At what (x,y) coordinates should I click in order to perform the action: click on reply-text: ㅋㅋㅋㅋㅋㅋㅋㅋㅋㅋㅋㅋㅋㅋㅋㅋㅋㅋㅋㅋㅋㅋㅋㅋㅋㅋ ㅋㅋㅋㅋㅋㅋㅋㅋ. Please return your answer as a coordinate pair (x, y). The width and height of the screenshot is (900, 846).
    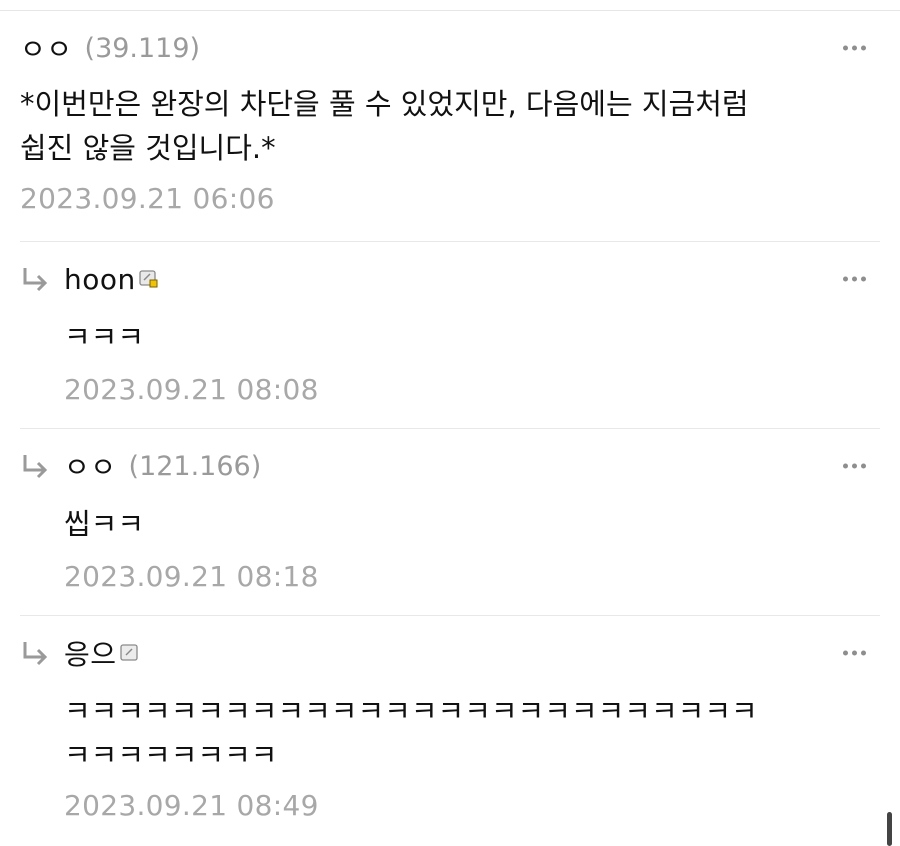
    Looking at the image, I should click on (411, 733).